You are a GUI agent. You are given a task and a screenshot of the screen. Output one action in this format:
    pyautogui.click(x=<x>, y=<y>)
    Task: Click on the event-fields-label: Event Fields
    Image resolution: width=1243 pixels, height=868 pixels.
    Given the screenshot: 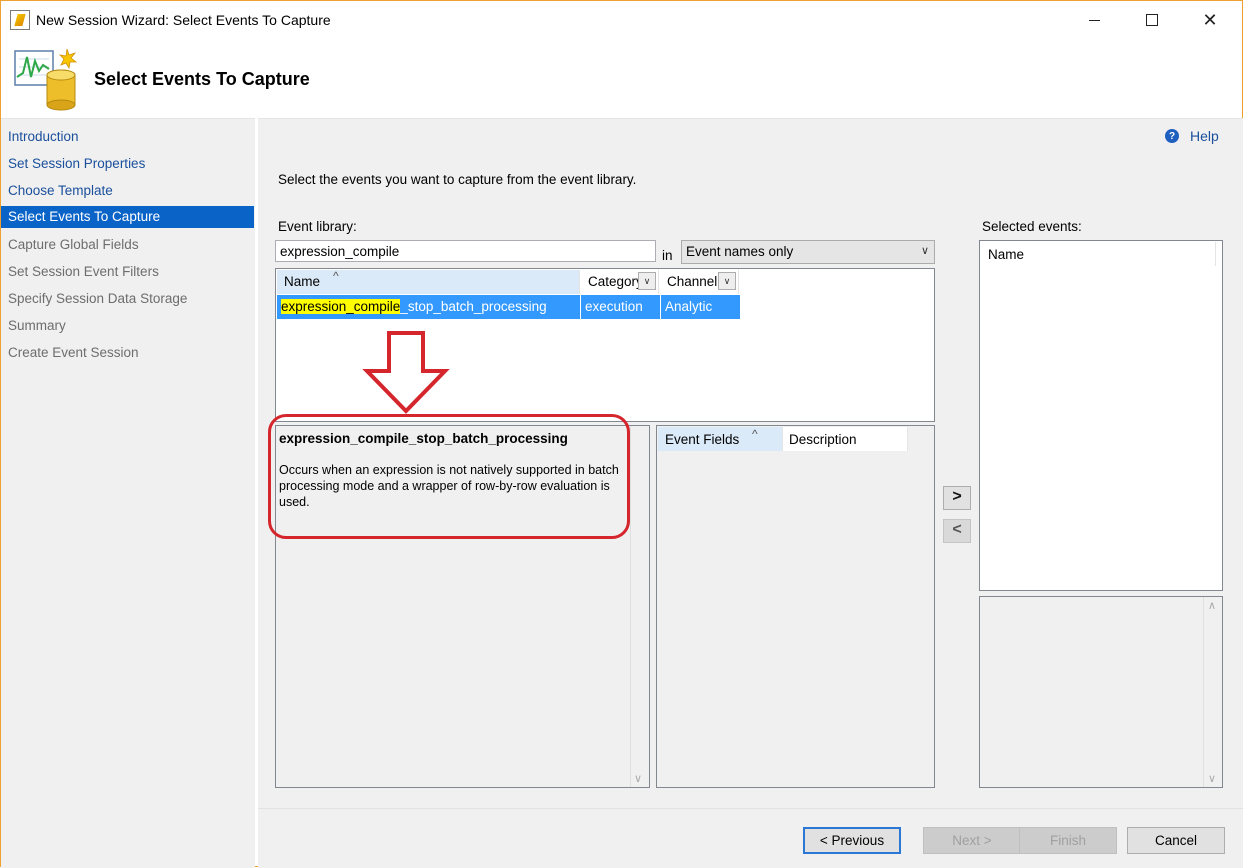 What is the action you would take?
    pyautogui.click(x=702, y=439)
    